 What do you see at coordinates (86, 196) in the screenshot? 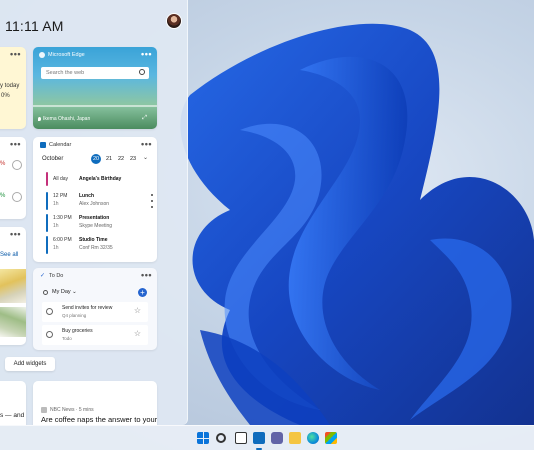
I see `event-title: Lunch` at bounding box center [86, 196].